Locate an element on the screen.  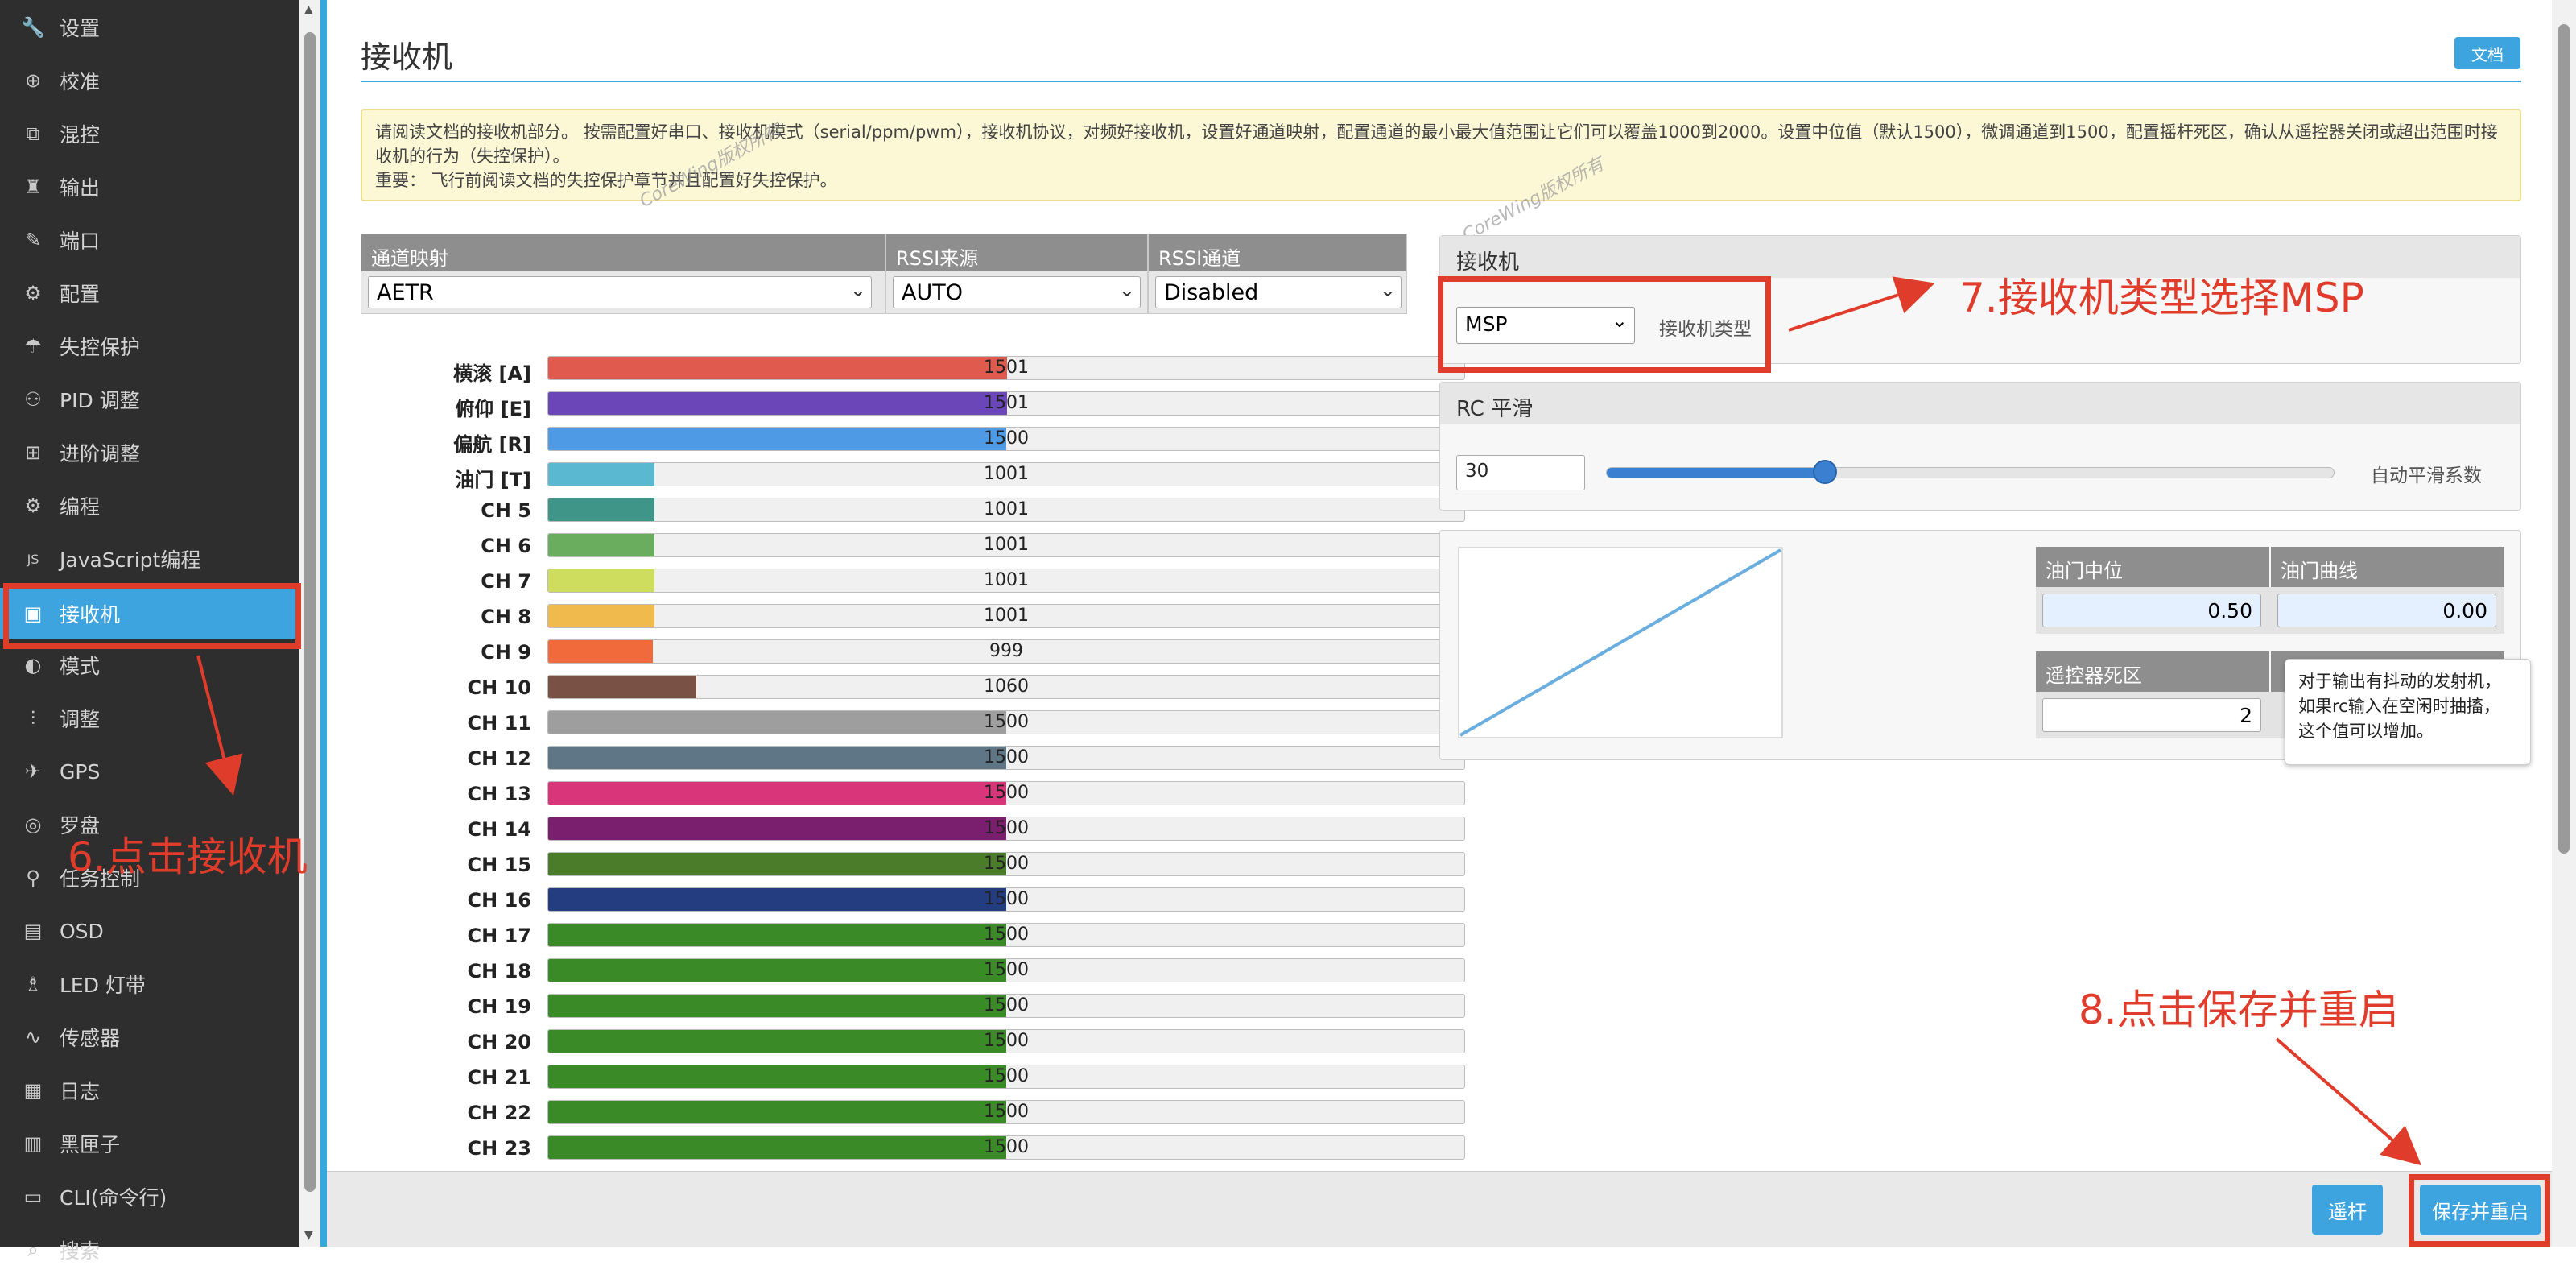
tooltip-line-3: 这个值可以增加。 is located at coordinates (2366, 731).